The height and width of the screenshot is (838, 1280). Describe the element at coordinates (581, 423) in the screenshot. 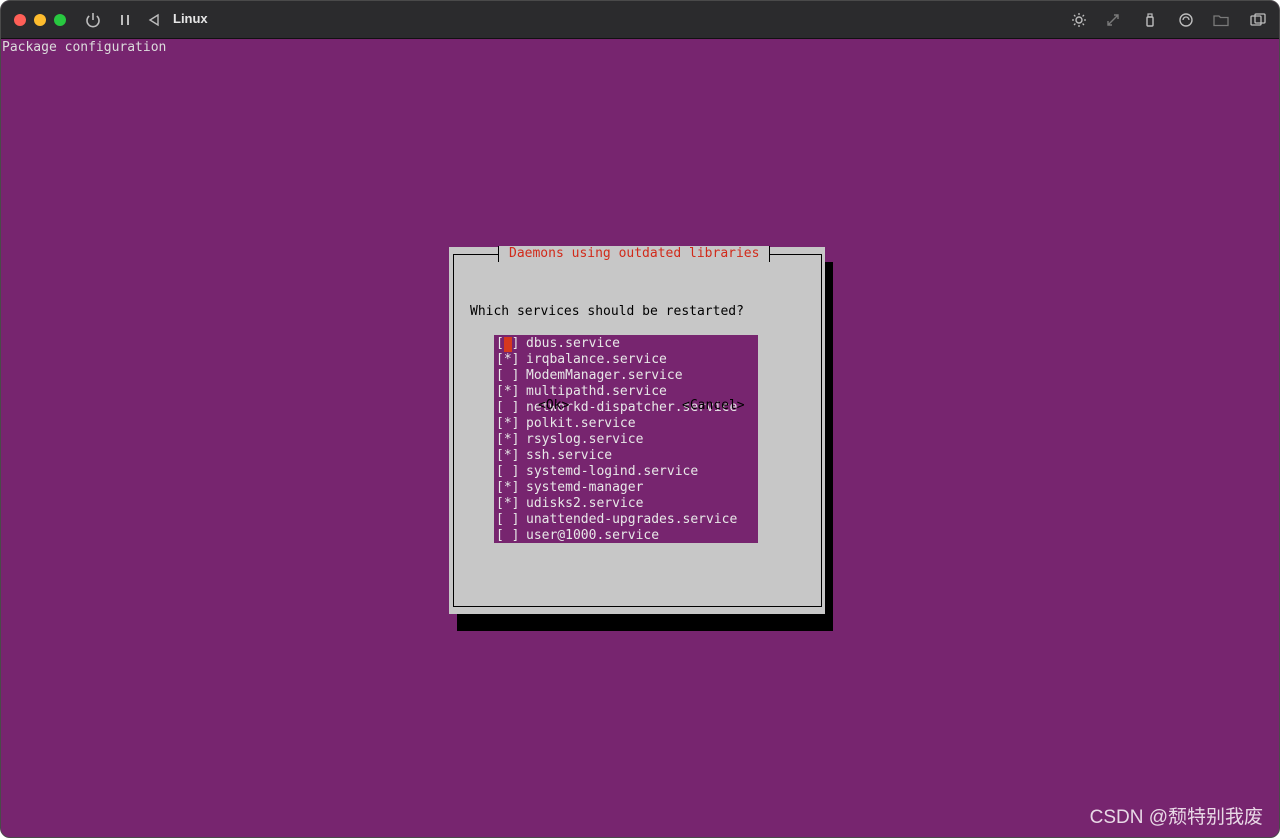

I see `service-label: polkit.service` at that location.